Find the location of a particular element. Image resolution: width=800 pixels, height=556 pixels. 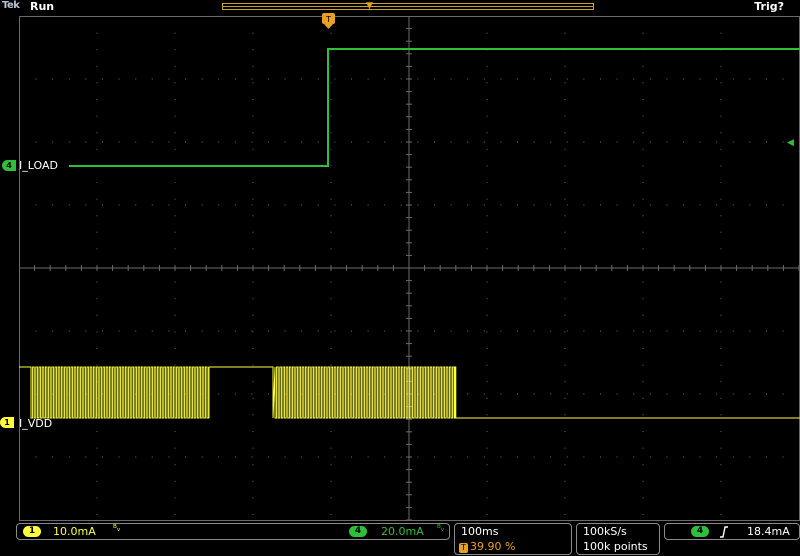

status-bar: Tek Run ▼ Trig? is located at coordinates (400, 7).